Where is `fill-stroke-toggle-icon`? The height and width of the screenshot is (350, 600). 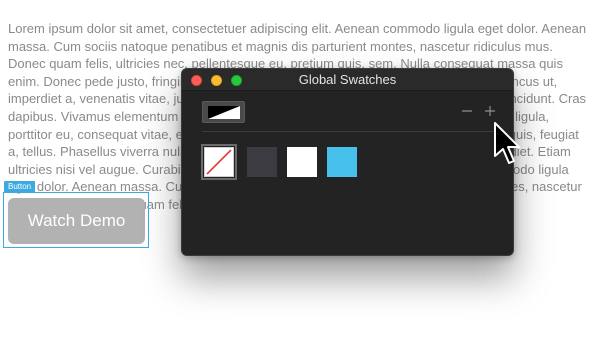
fill-stroke-toggle-icon is located at coordinates (224, 112).